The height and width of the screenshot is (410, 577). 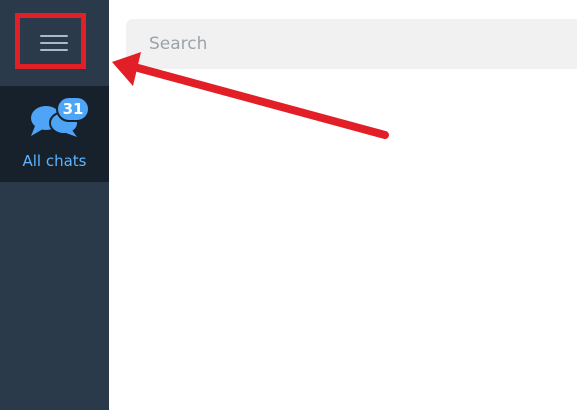 I want to click on folder-all-chats: 31 All chats, so click(x=54, y=134).